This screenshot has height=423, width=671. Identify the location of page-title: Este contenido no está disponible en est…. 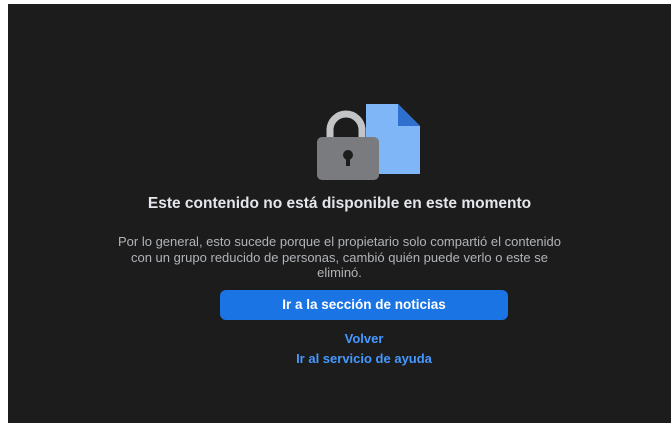
(339, 203).